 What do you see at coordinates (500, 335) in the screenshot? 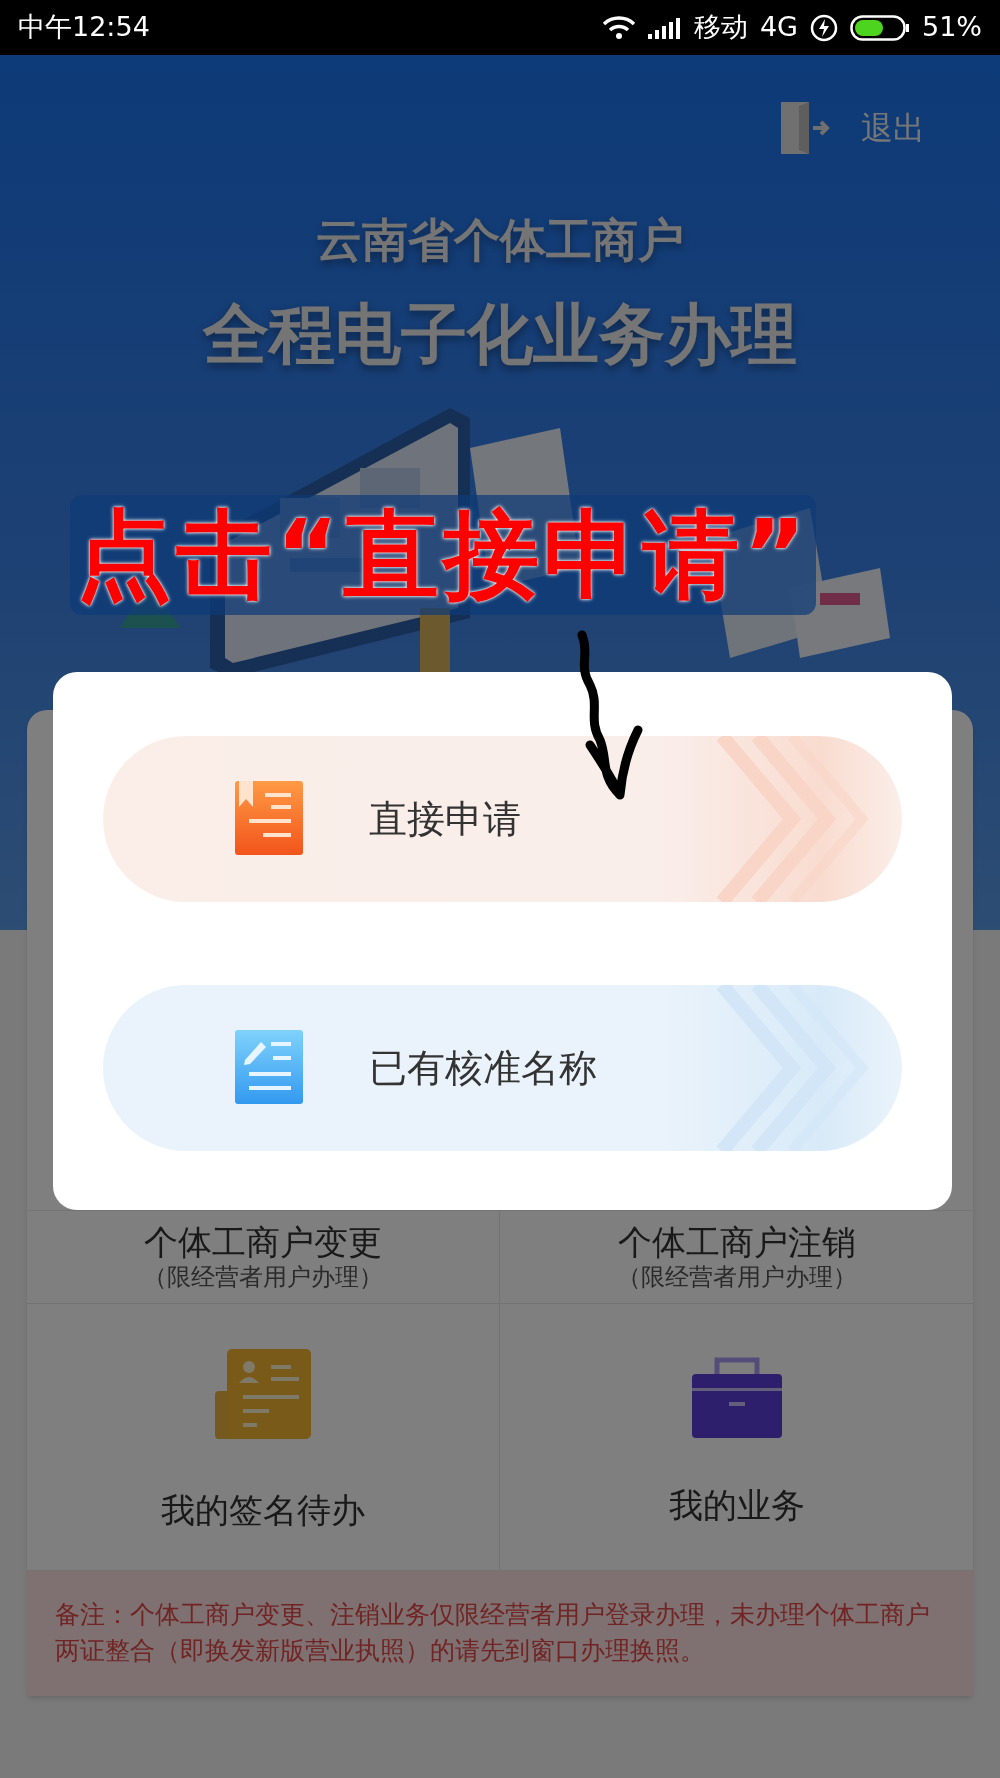
I see `header-subtitle: 全程电子化业务办理` at bounding box center [500, 335].